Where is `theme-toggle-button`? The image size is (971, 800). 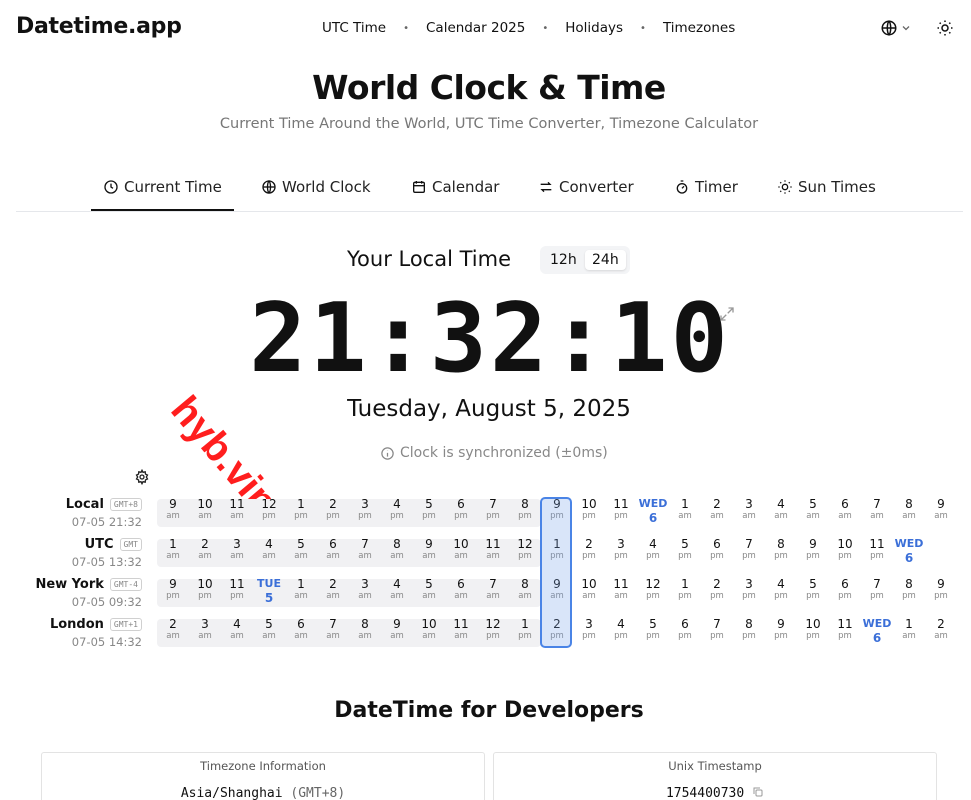 theme-toggle-button is located at coordinates (945, 30).